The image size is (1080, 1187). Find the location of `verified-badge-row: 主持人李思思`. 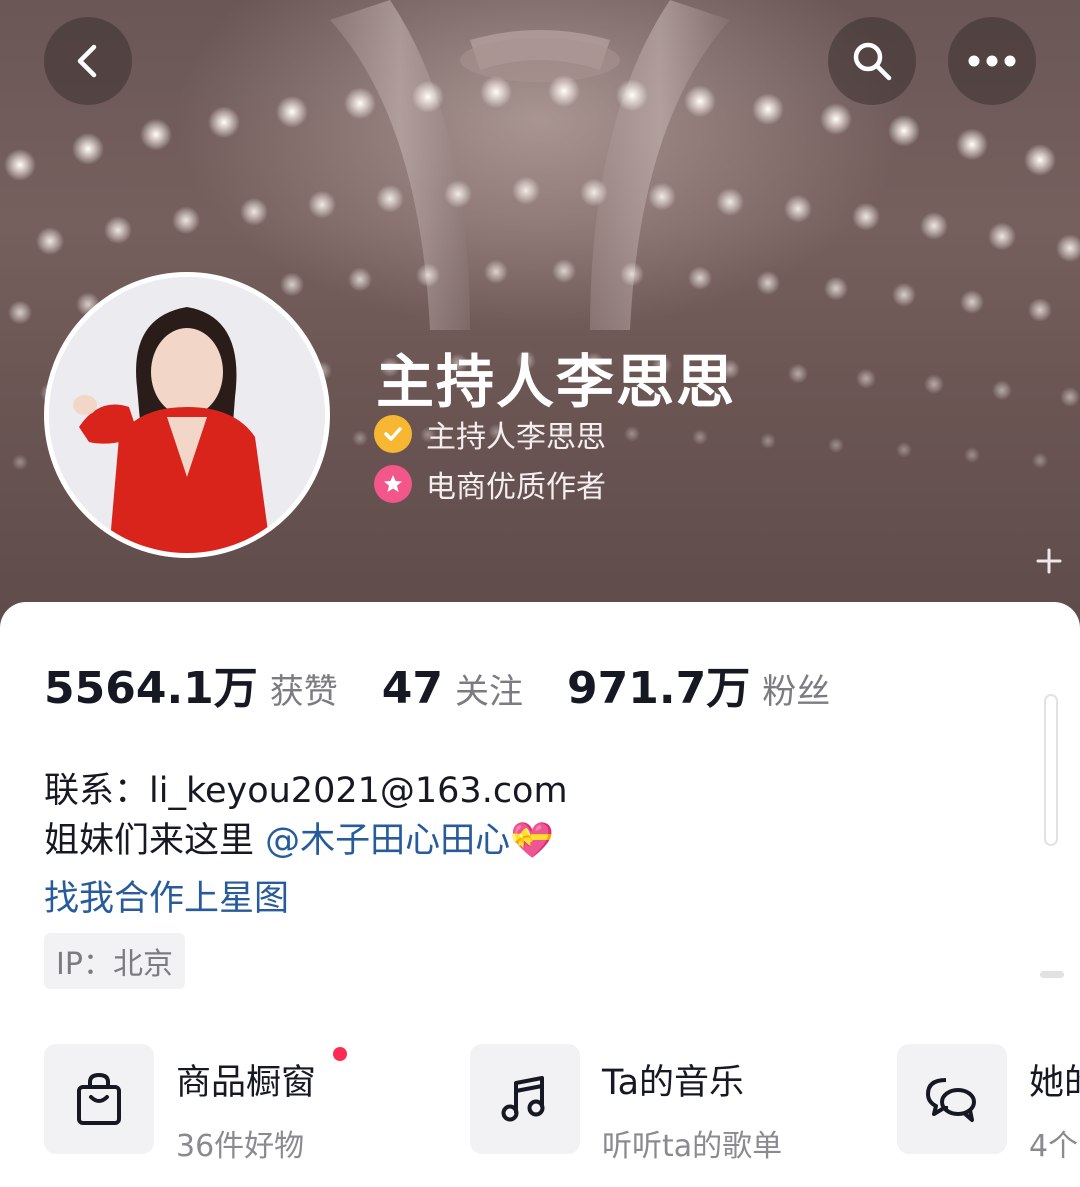

verified-badge-row: 主持人李思思 is located at coordinates (490, 434).